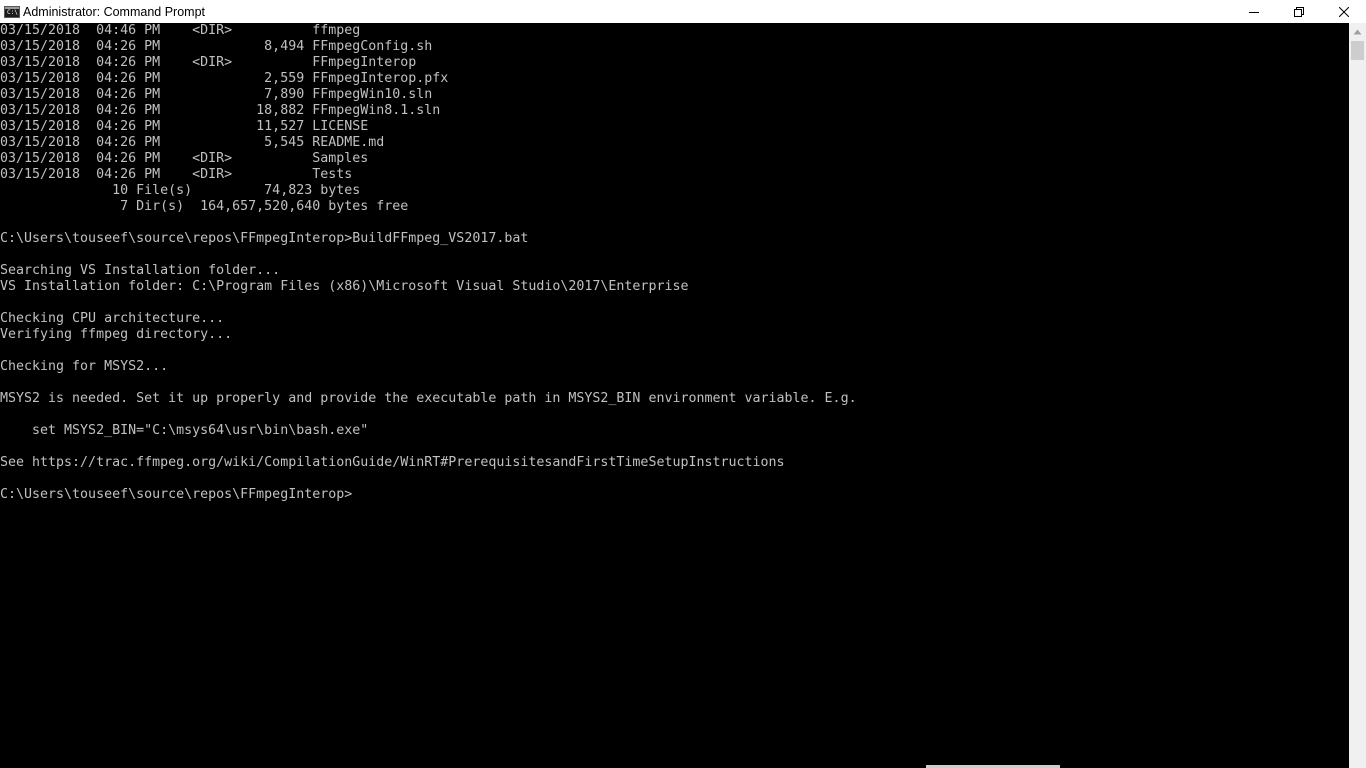 The height and width of the screenshot is (768, 1366). What do you see at coordinates (180, 190) in the screenshot?
I see `console-line: 10 File(s) 74,823 bytes` at bounding box center [180, 190].